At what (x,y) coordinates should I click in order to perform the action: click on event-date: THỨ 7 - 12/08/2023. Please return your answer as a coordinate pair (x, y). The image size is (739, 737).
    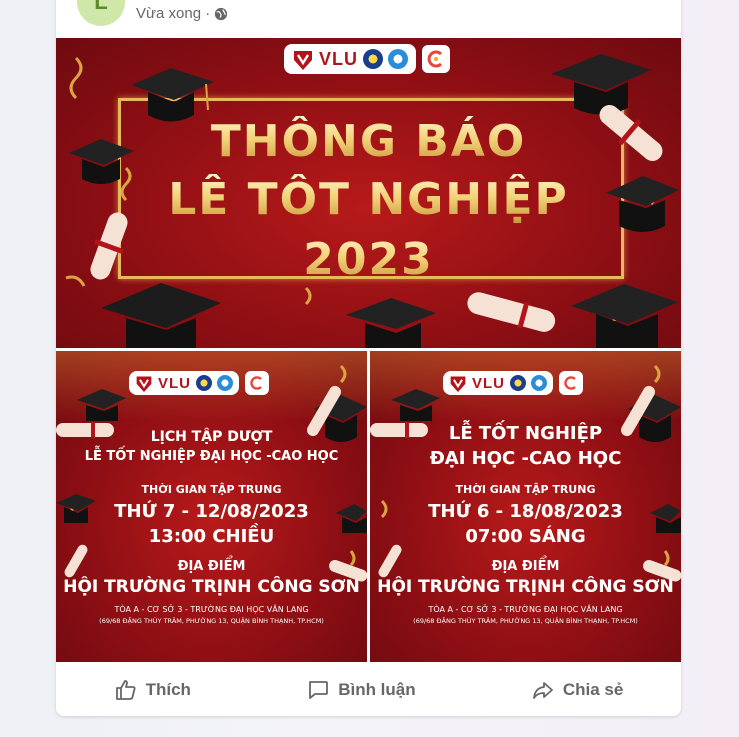
    Looking at the image, I should click on (211, 511).